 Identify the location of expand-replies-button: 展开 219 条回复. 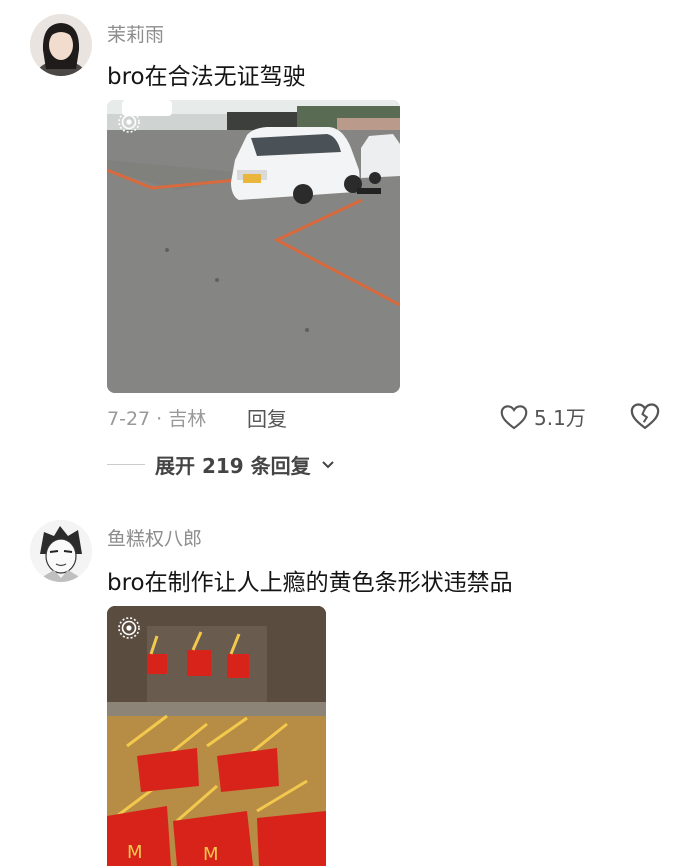
(221, 464).